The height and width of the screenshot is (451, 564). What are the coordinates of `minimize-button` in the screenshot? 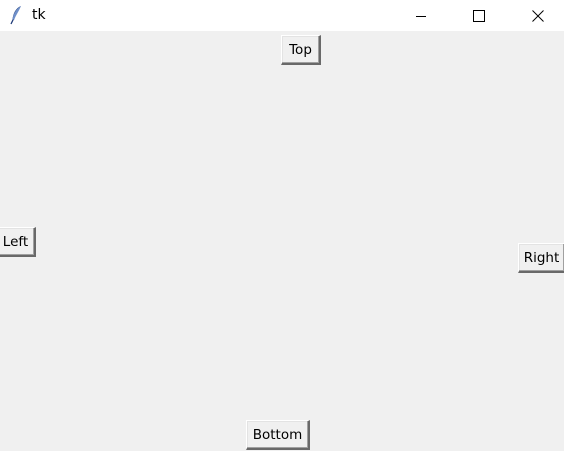 It's located at (421, 15).